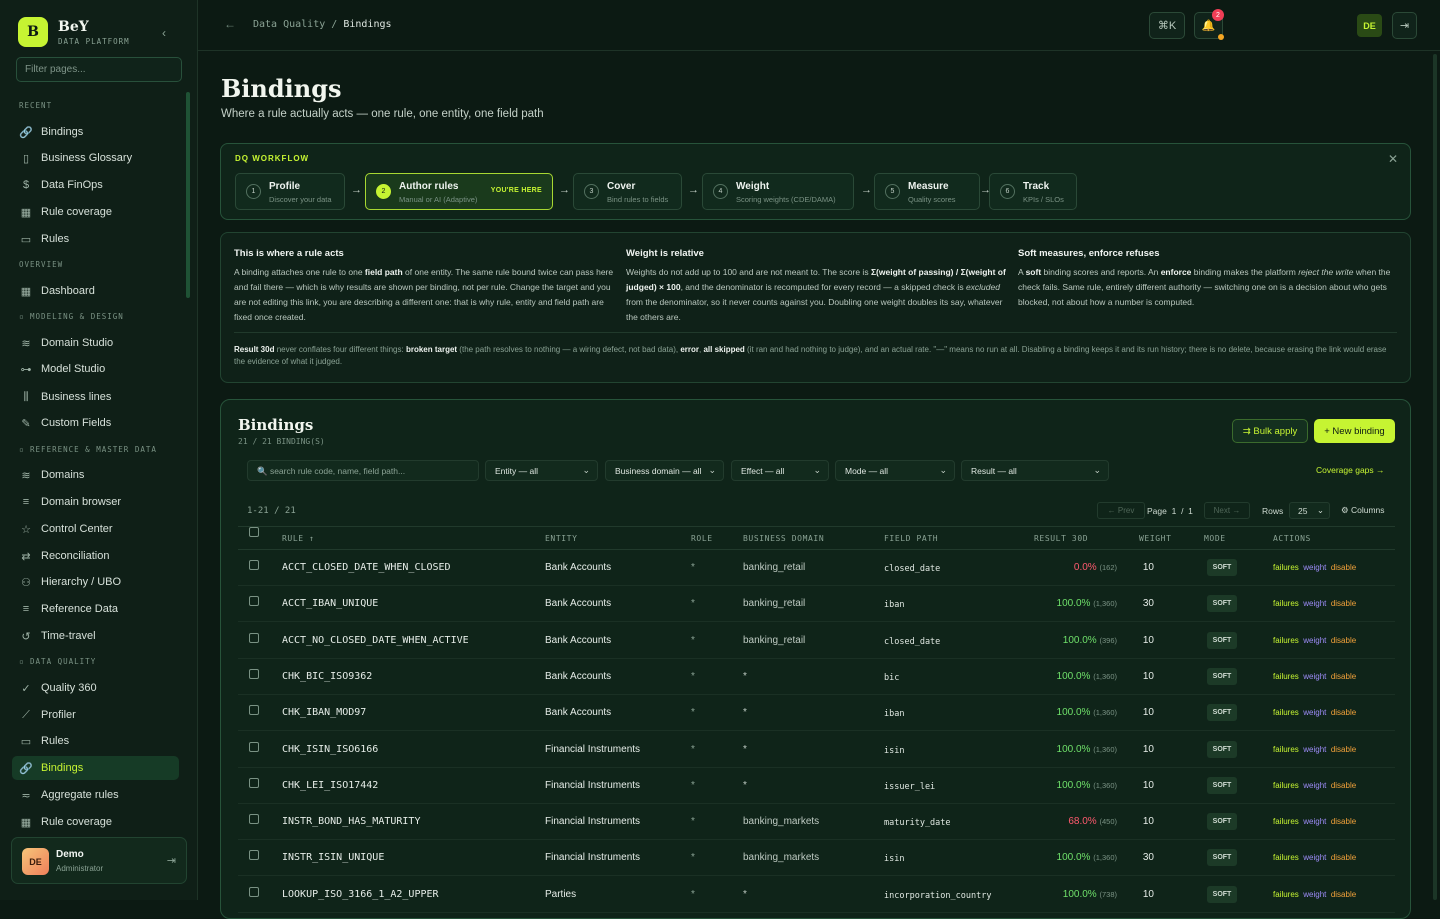 Image resolution: width=1440 pixels, height=919 pixels. What do you see at coordinates (360, 894) in the screenshot?
I see `rule-code: LOOKUP_ISO_3166_1_A2_UPPER` at bounding box center [360, 894].